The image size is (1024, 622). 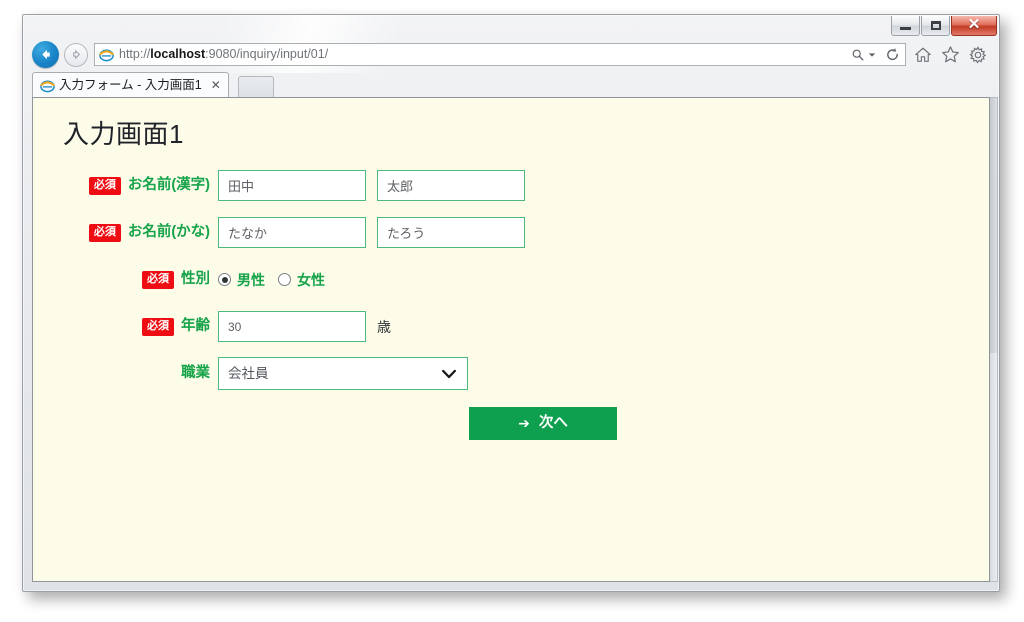 I want to click on url-text: http://localhost:9080/inquiry/input/01/, so click(x=485, y=54).